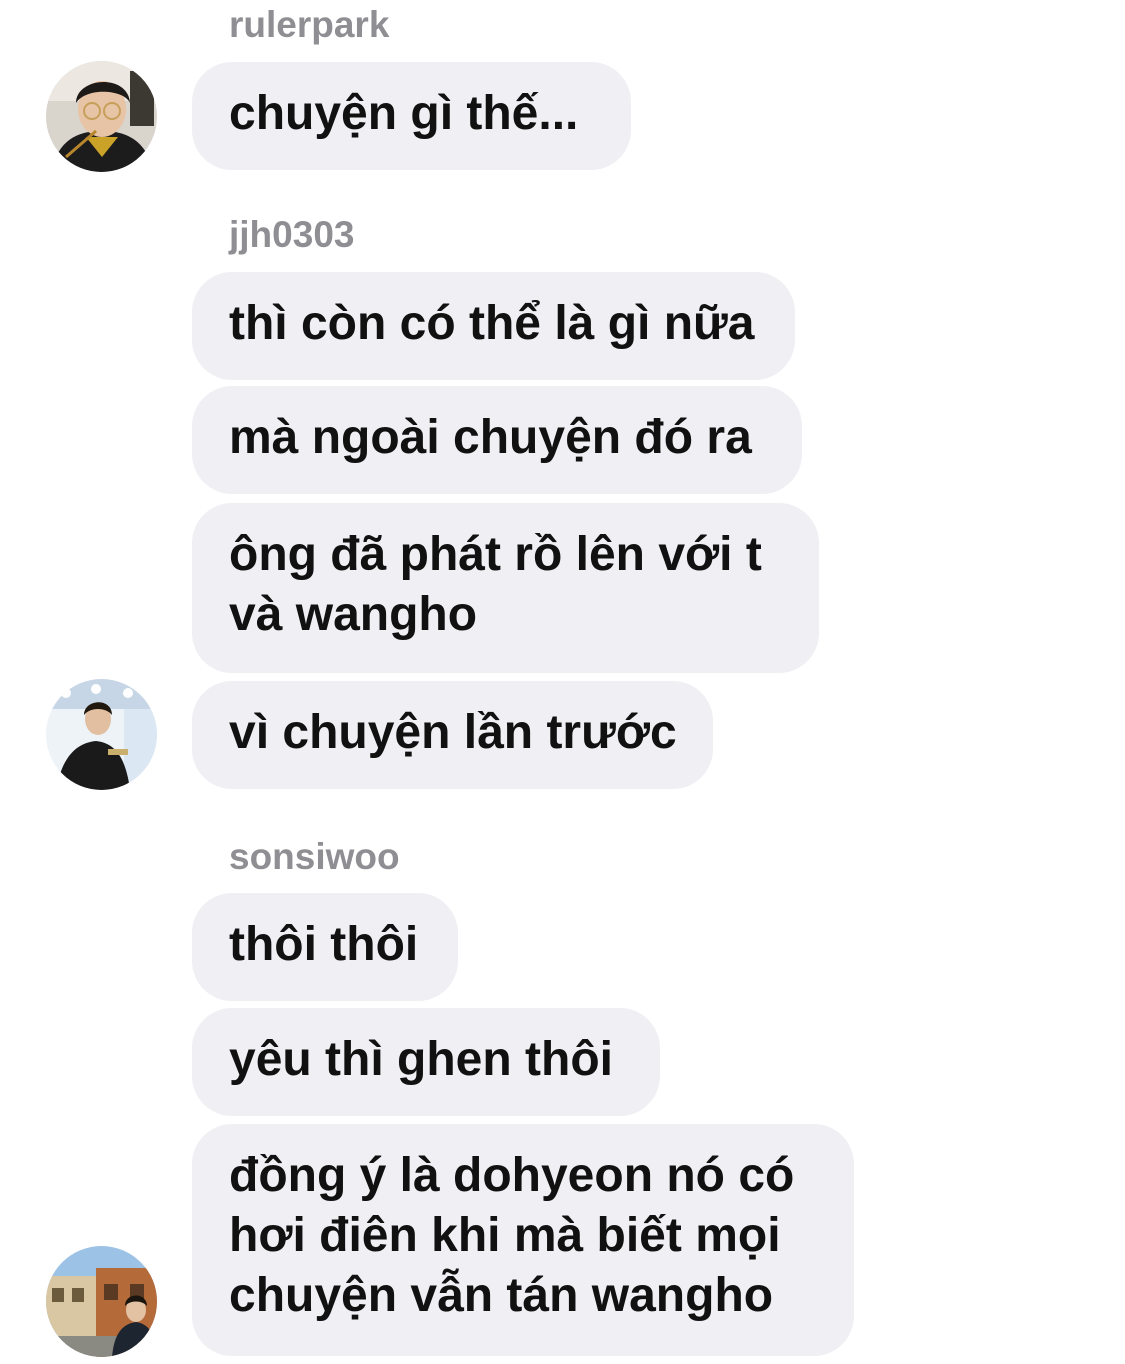 The image size is (1125, 1364). What do you see at coordinates (453, 732) in the screenshot?
I see `message-text: vì chuyện lần trước` at bounding box center [453, 732].